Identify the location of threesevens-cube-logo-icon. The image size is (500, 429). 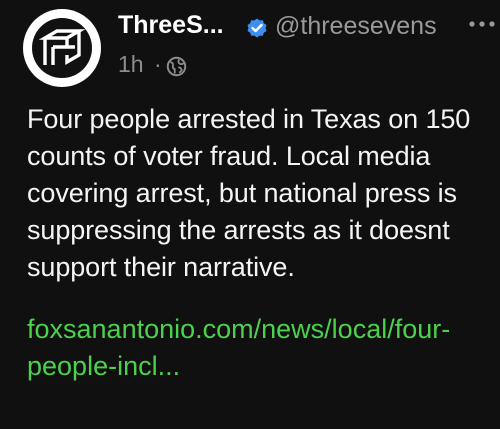
(62, 48).